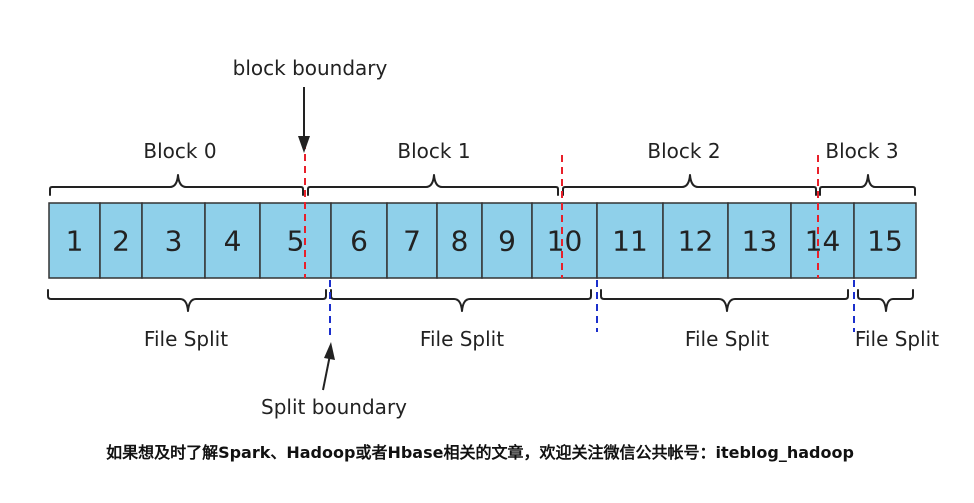 Image resolution: width=974 pixels, height=503 pixels. What do you see at coordinates (897, 339) in the screenshot?
I see `file-split-label-3: File Split` at bounding box center [897, 339].